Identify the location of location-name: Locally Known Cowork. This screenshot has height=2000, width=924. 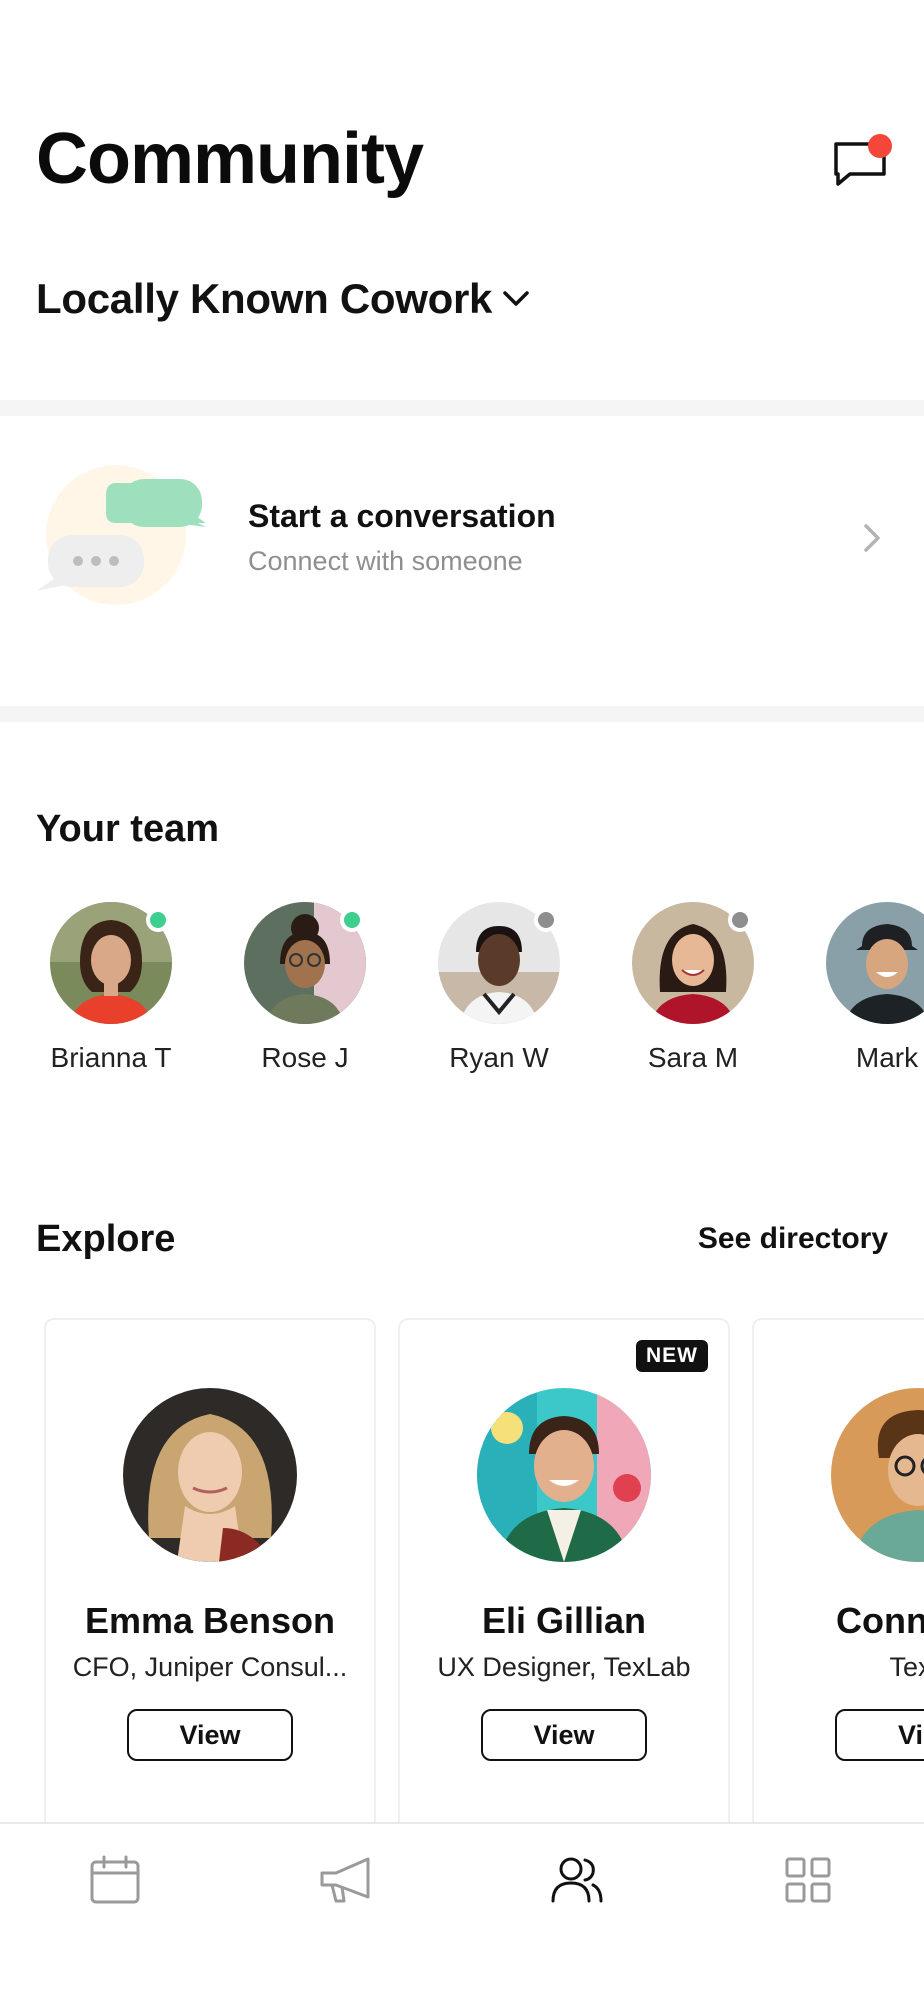
(264, 298).